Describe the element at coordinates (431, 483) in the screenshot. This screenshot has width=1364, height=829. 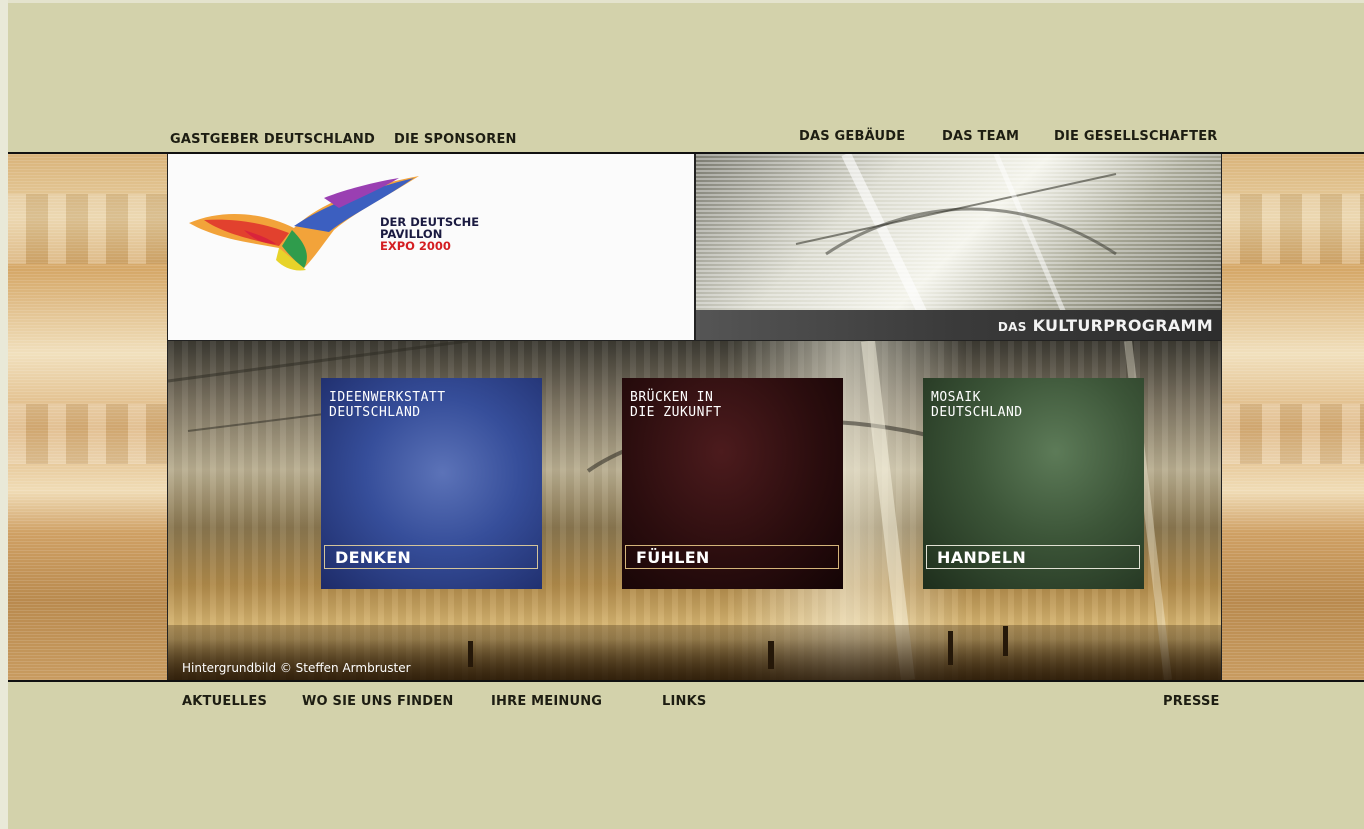
I see `tile-ideenwerkstatt: IDEENWERKSTATT DEUTSCHLAND DENKEN` at that location.